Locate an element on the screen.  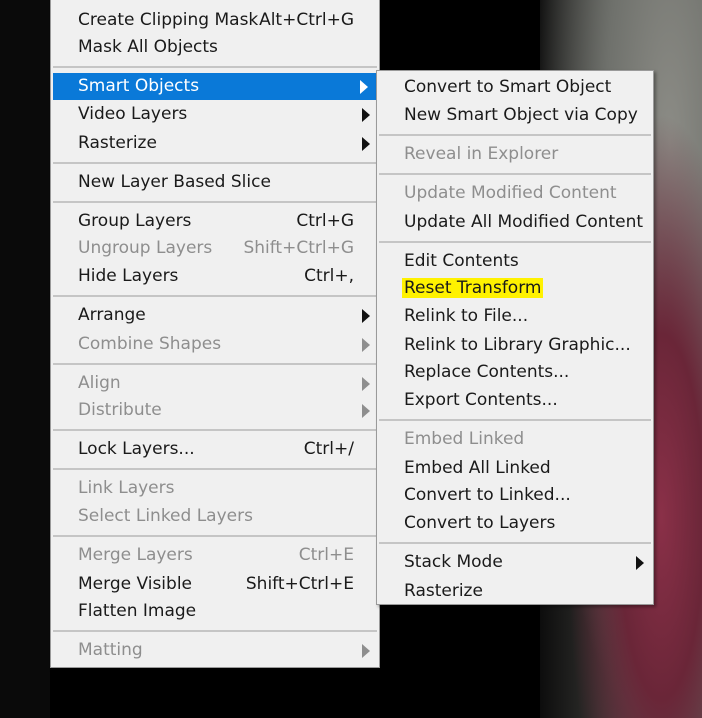
menu-item-label: Ungroup Layers is located at coordinates (145, 248).